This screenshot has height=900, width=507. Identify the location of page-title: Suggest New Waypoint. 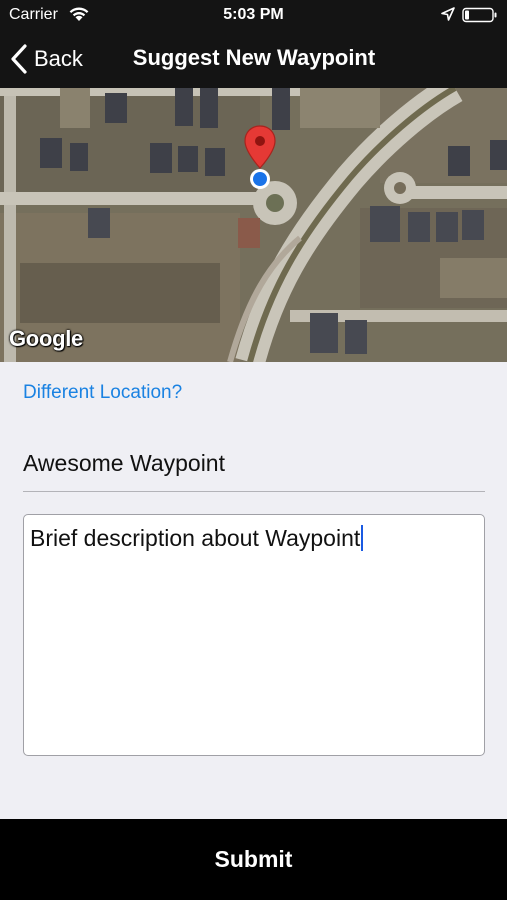
(254, 57).